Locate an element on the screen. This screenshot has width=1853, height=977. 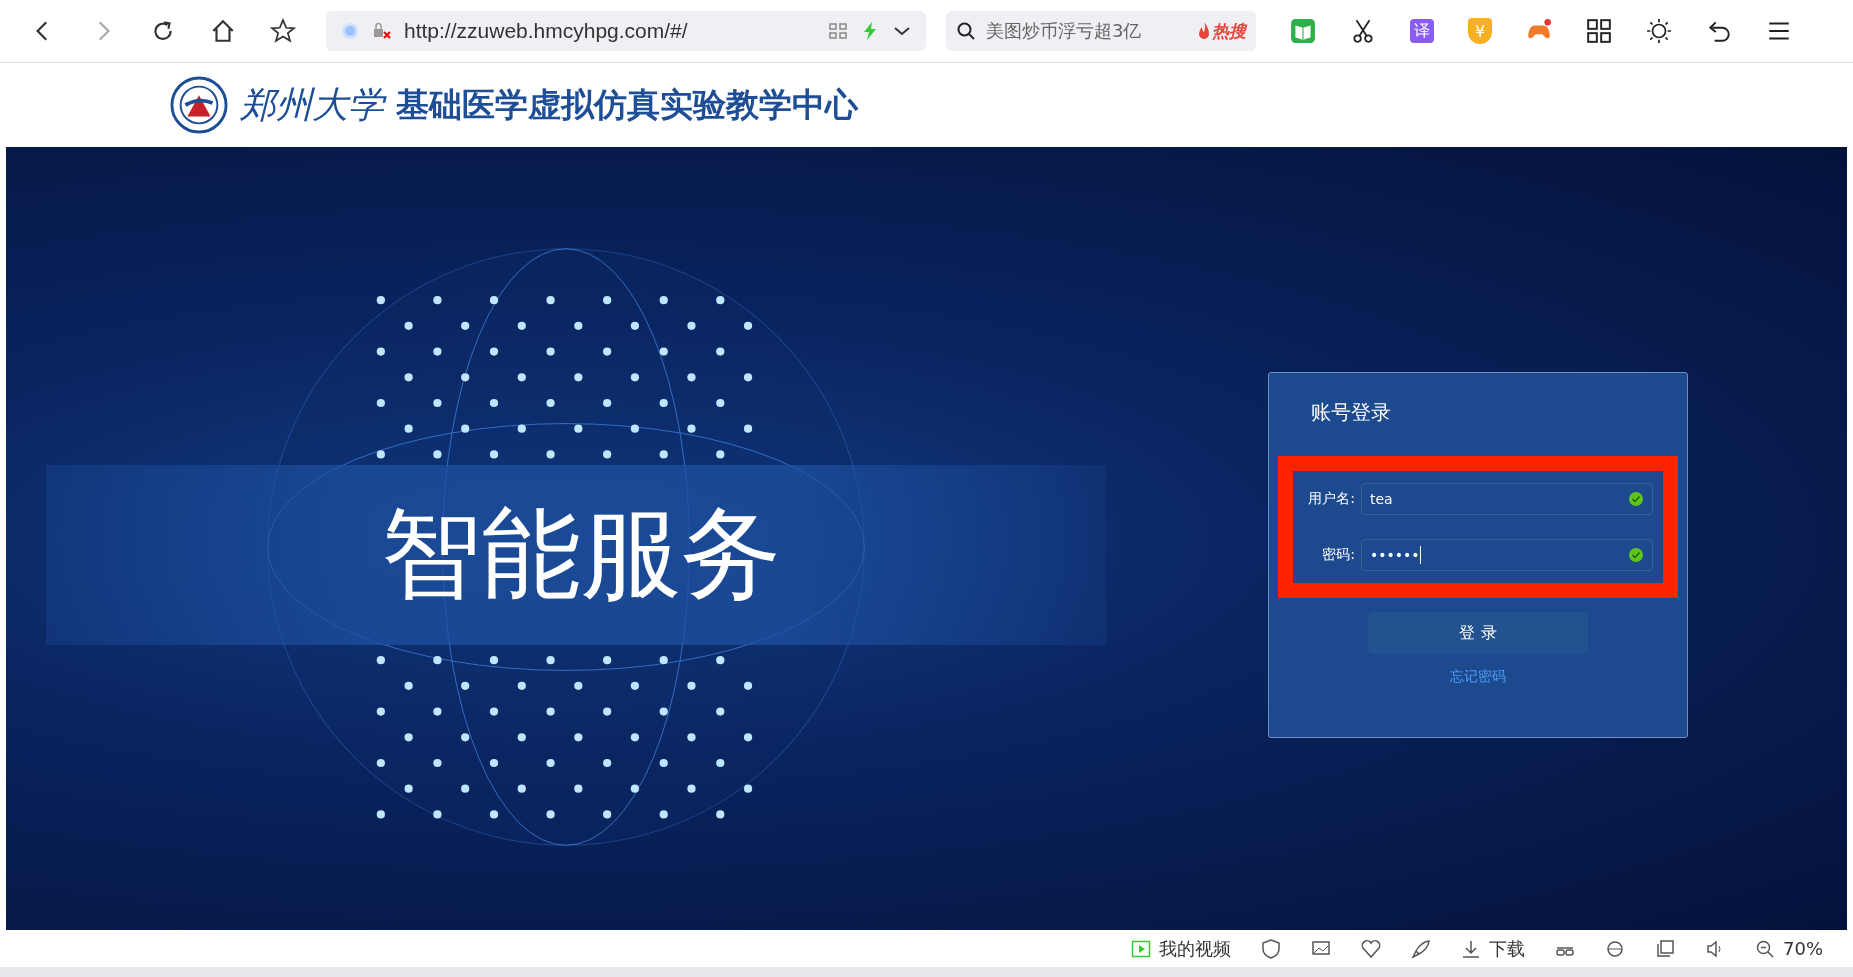
zoom-out-icon is located at coordinates (1765, 948).